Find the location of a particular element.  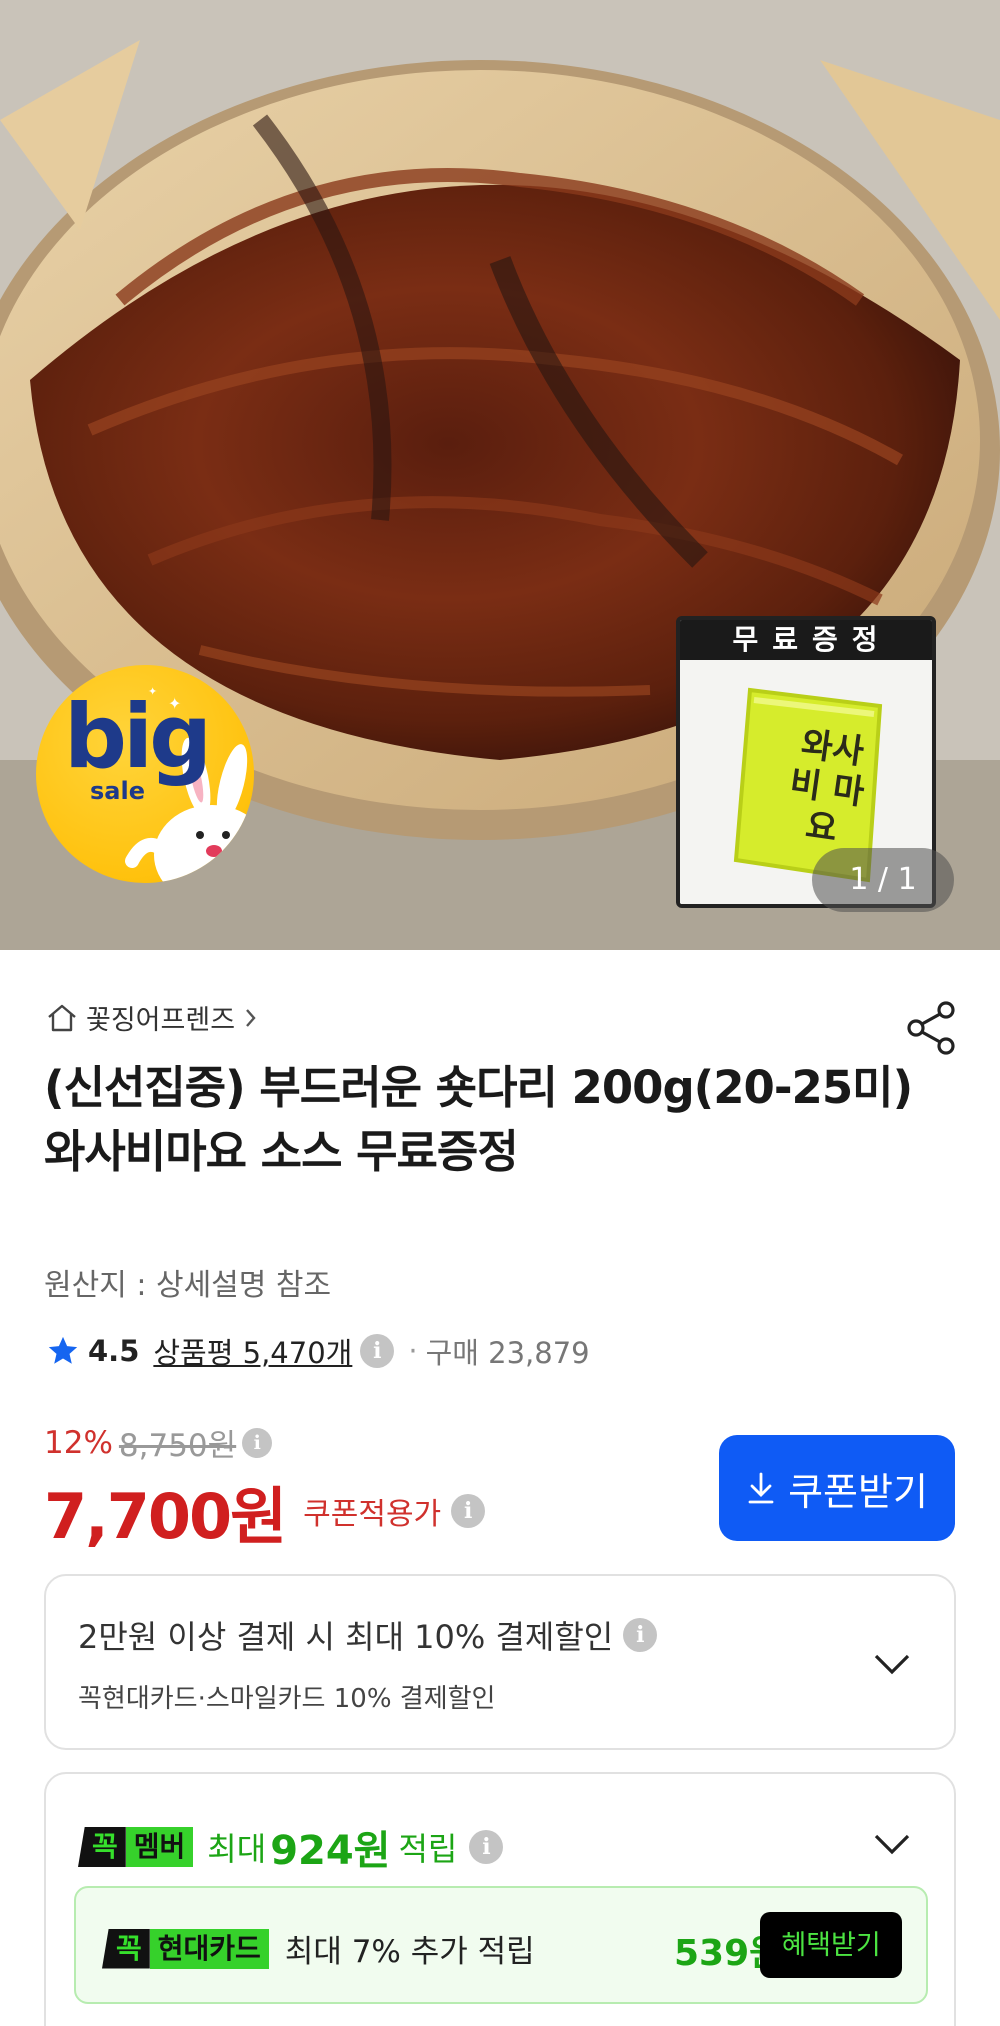

product-origin: 원산지 : 상세설명 참조 is located at coordinates (188, 1285).